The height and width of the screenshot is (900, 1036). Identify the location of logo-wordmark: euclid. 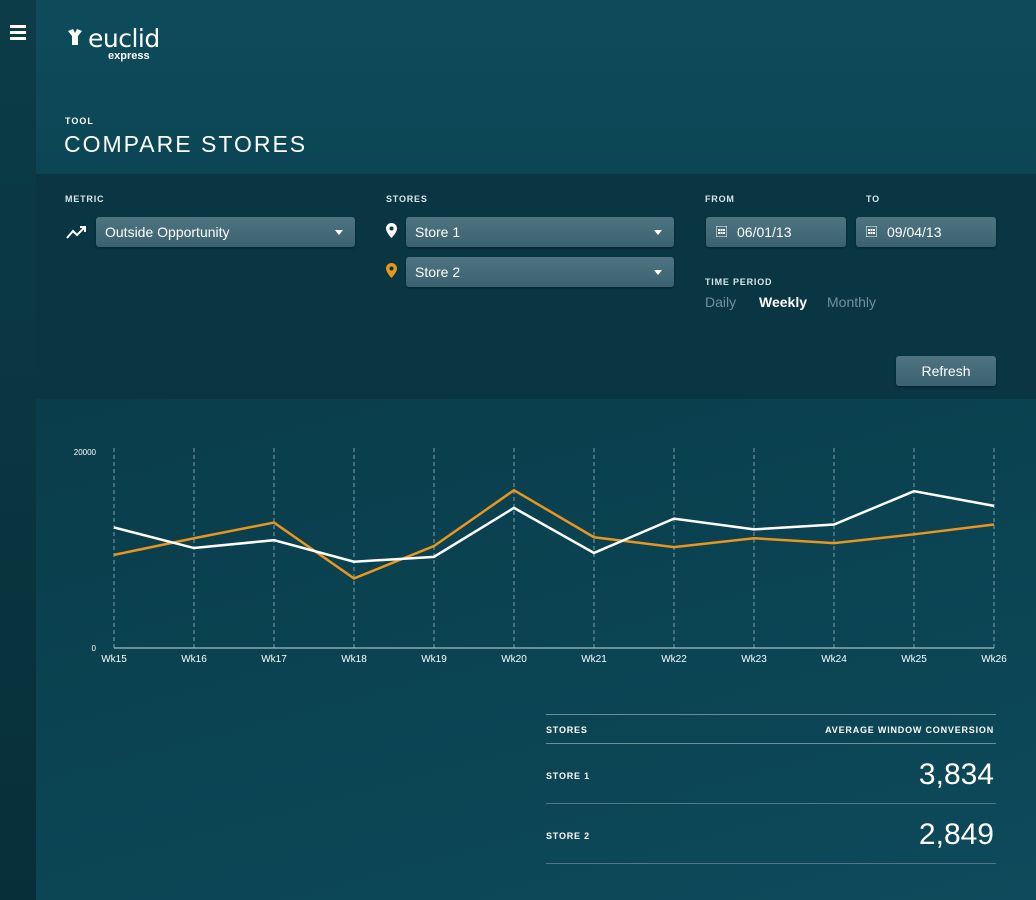
(124, 38).